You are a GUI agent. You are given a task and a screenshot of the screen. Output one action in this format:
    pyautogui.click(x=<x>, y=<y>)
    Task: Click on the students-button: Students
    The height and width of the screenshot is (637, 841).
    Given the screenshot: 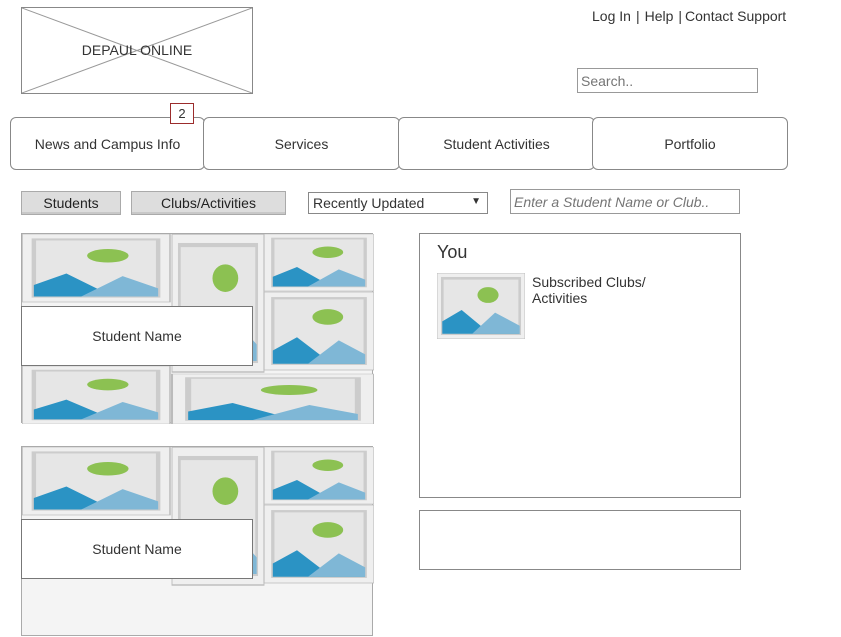 What is the action you would take?
    pyautogui.click(x=71, y=203)
    